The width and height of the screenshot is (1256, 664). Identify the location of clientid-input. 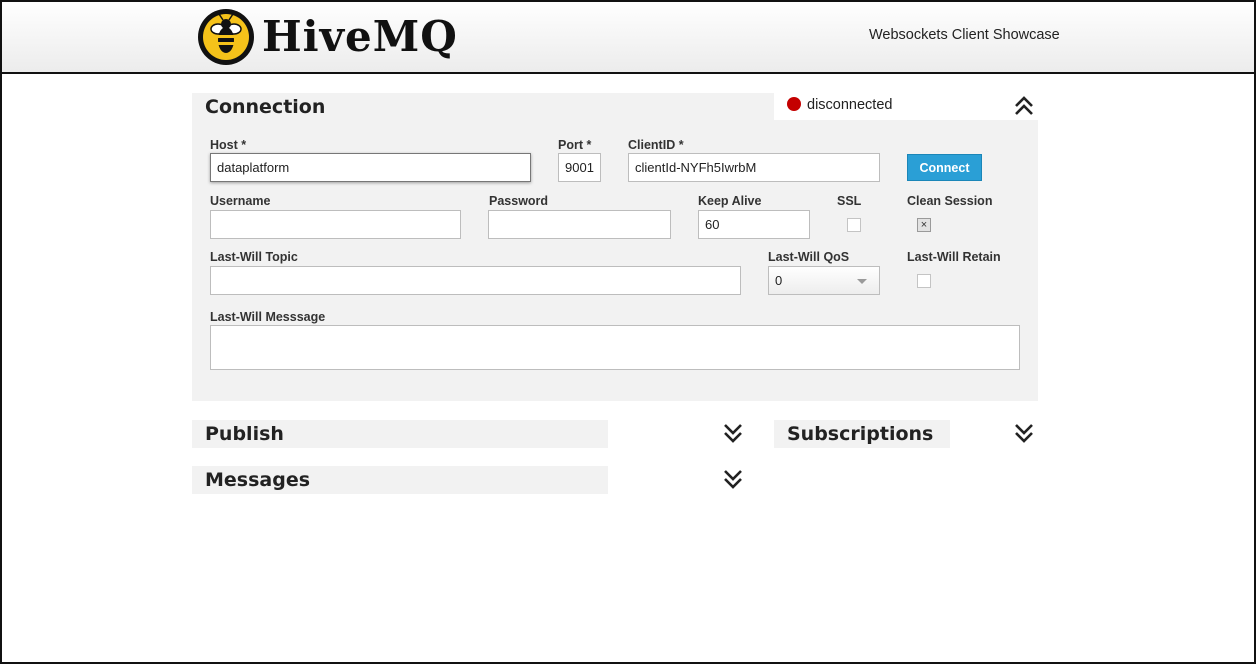
(754, 167).